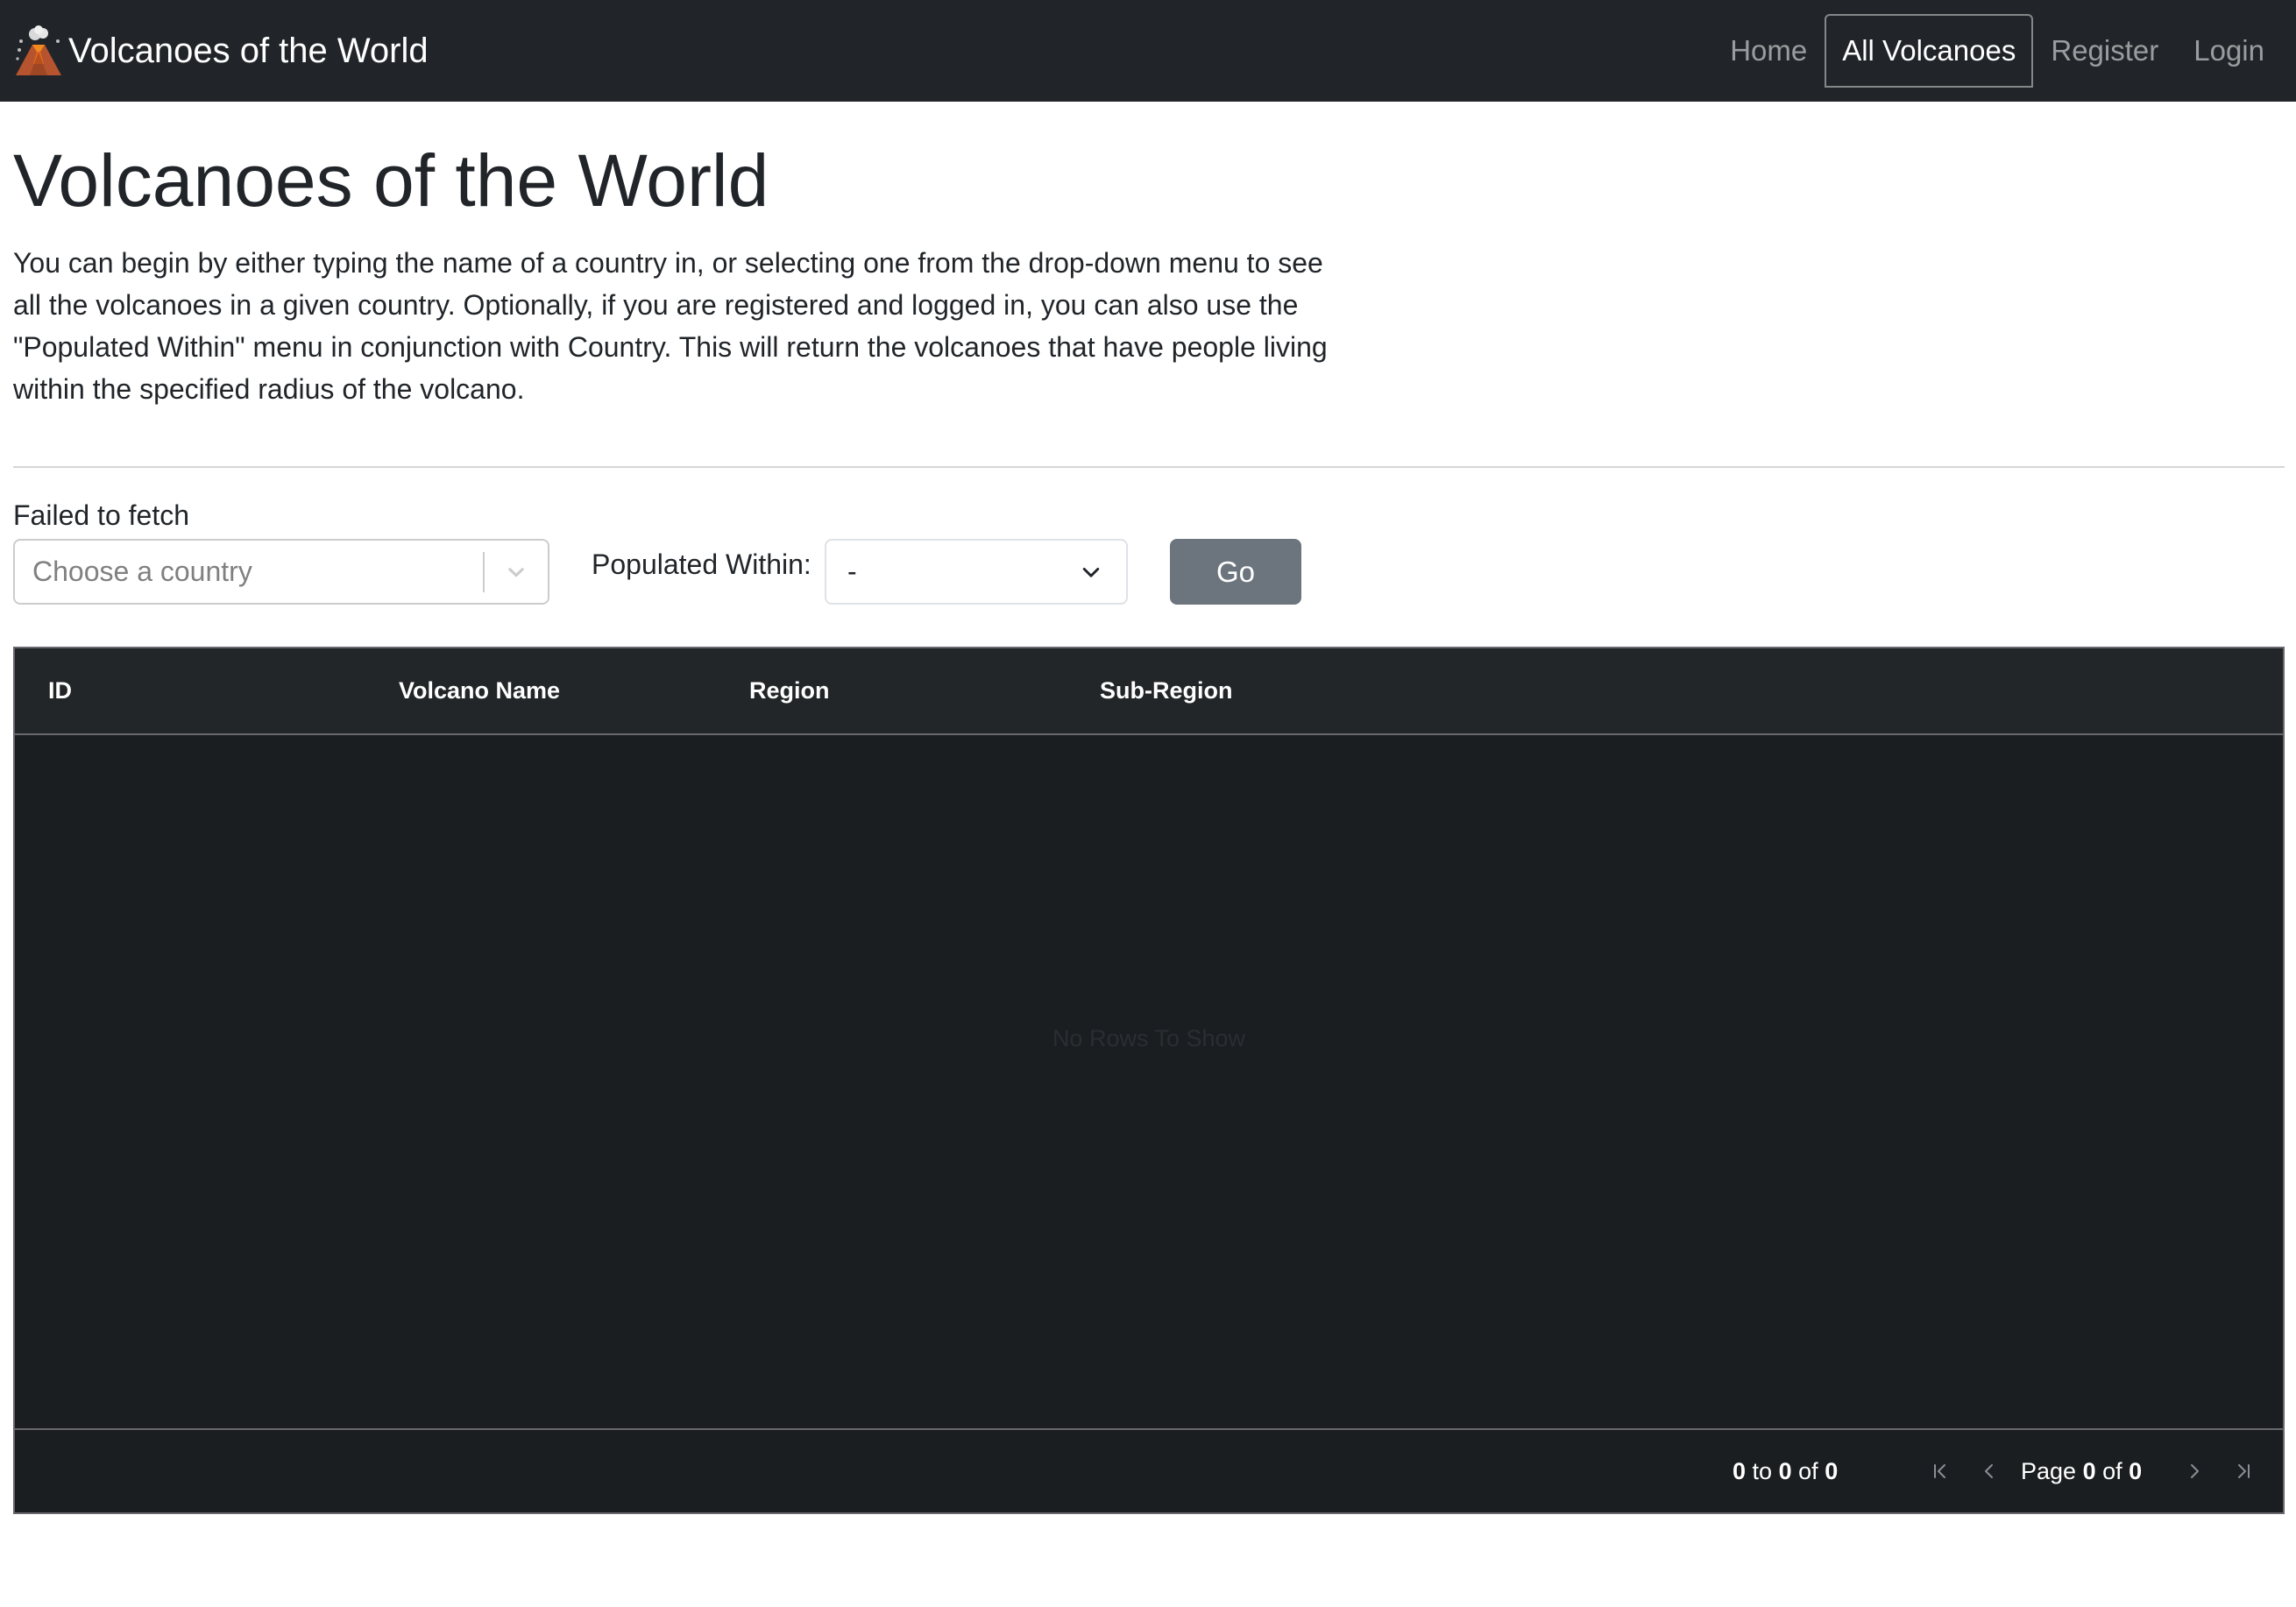 The width and height of the screenshot is (2296, 1607). I want to click on row-to: 0, so click(1785, 1470).